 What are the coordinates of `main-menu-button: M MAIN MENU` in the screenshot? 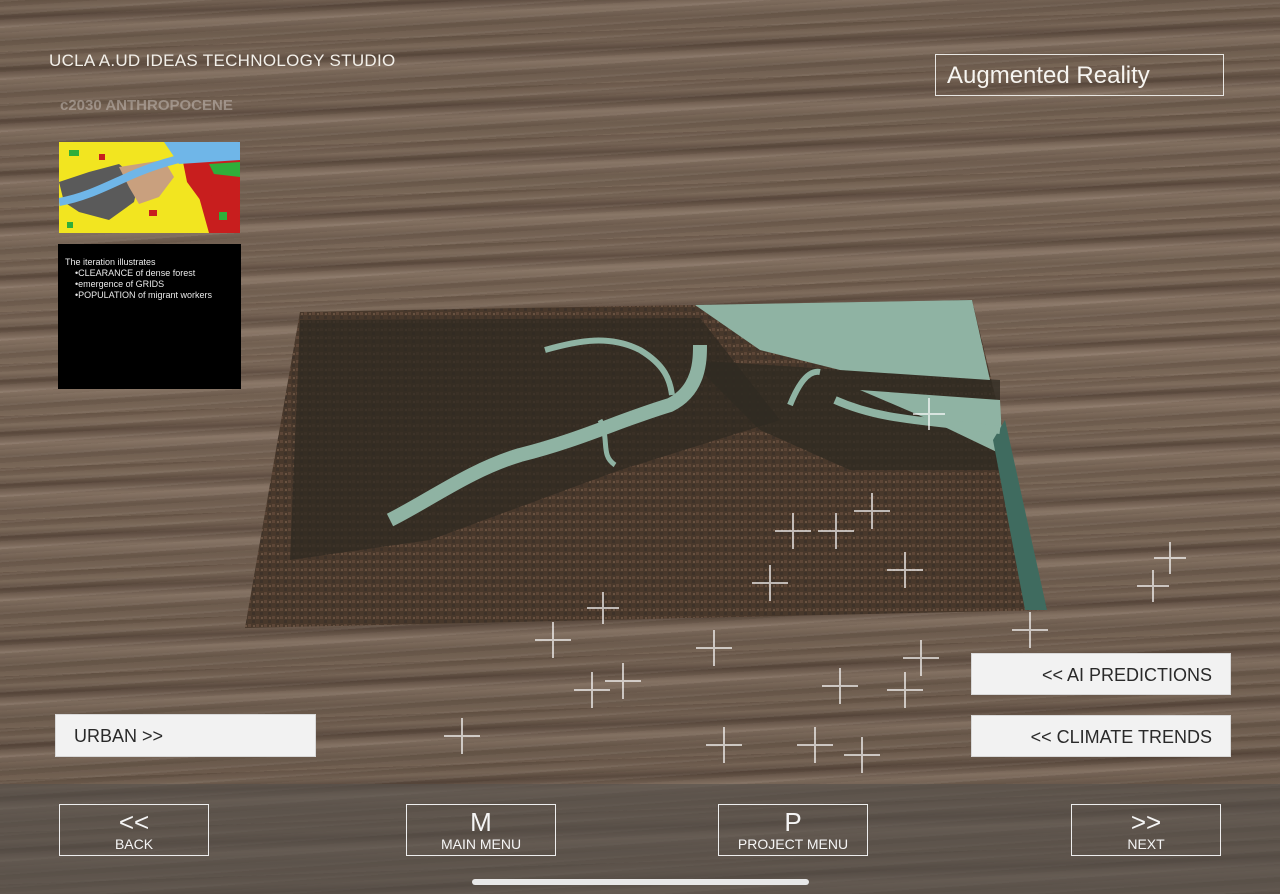 It's located at (481, 830).